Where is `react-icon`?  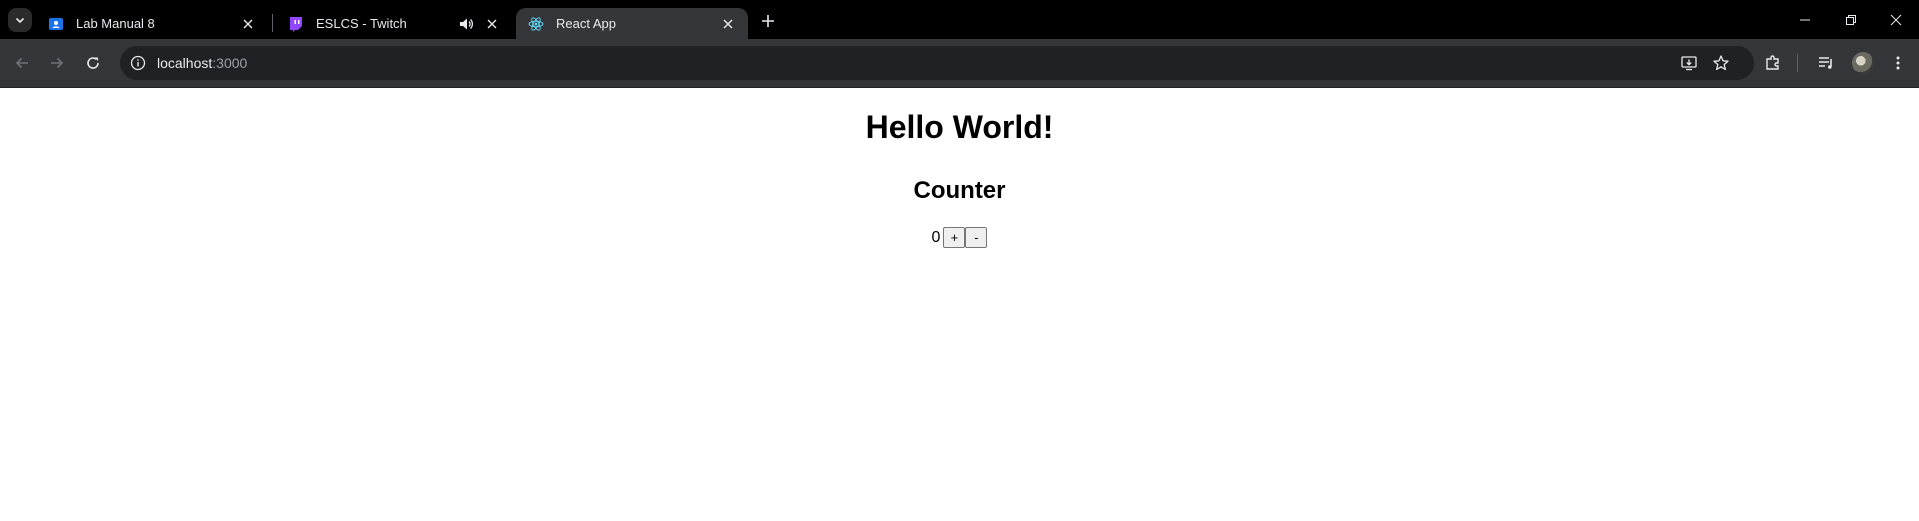
react-icon is located at coordinates (536, 23).